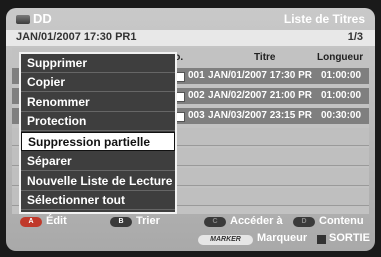  Describe the element at coordinates (98, 161) in the screenshot. I see `menu-item-separer: Séparer` at that location.